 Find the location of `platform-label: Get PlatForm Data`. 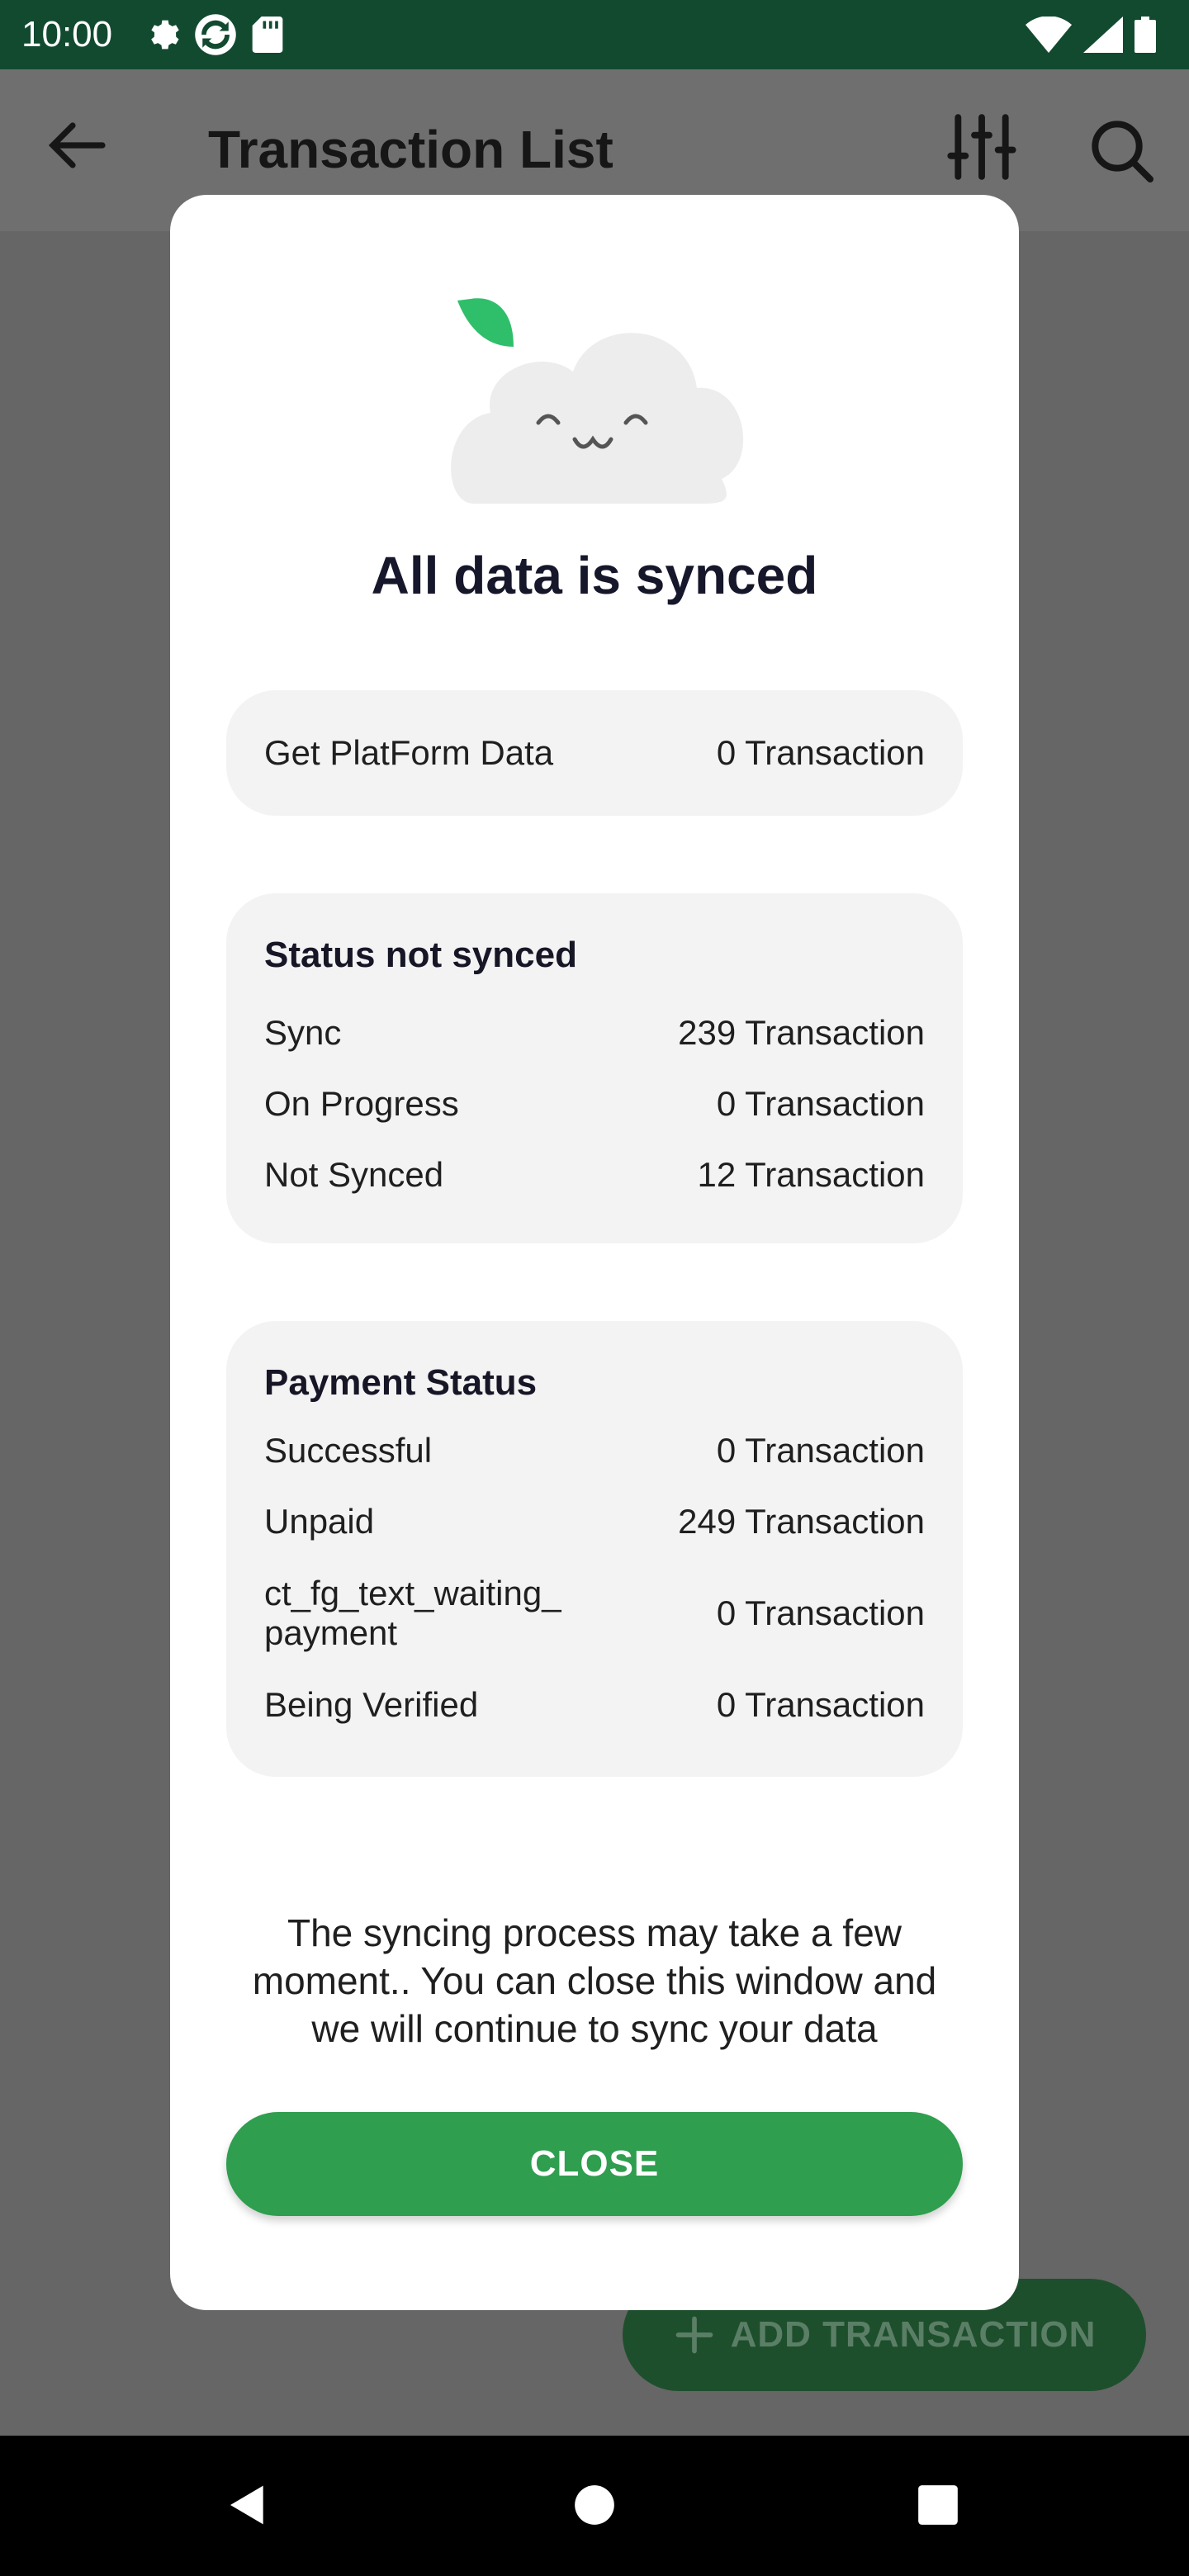

platform-label: Get PlatForm Data is located at coordinates (409, 752).